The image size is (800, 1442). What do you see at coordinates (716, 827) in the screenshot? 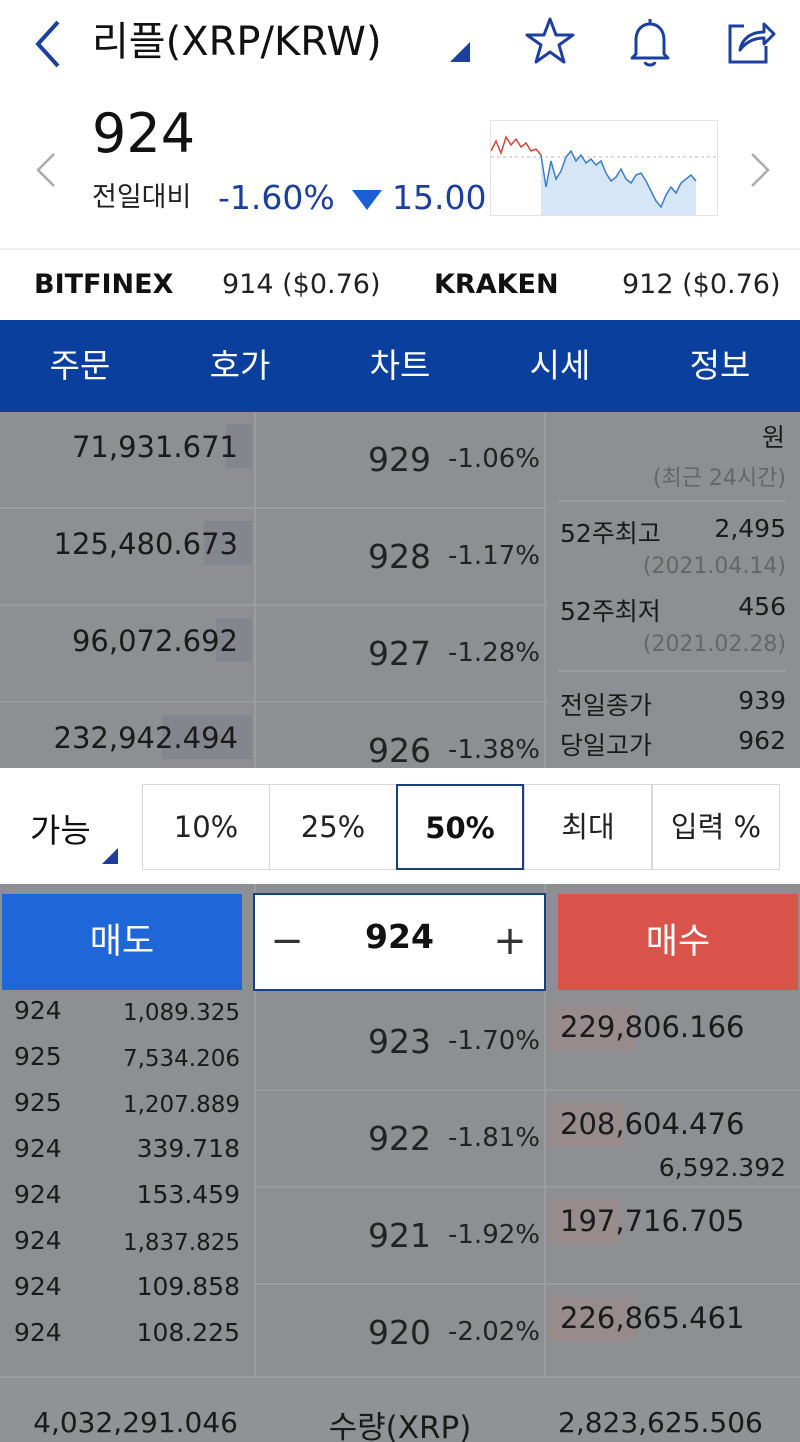
I see `percent-input-button: 입력 %` at bounding box center [716, 827].